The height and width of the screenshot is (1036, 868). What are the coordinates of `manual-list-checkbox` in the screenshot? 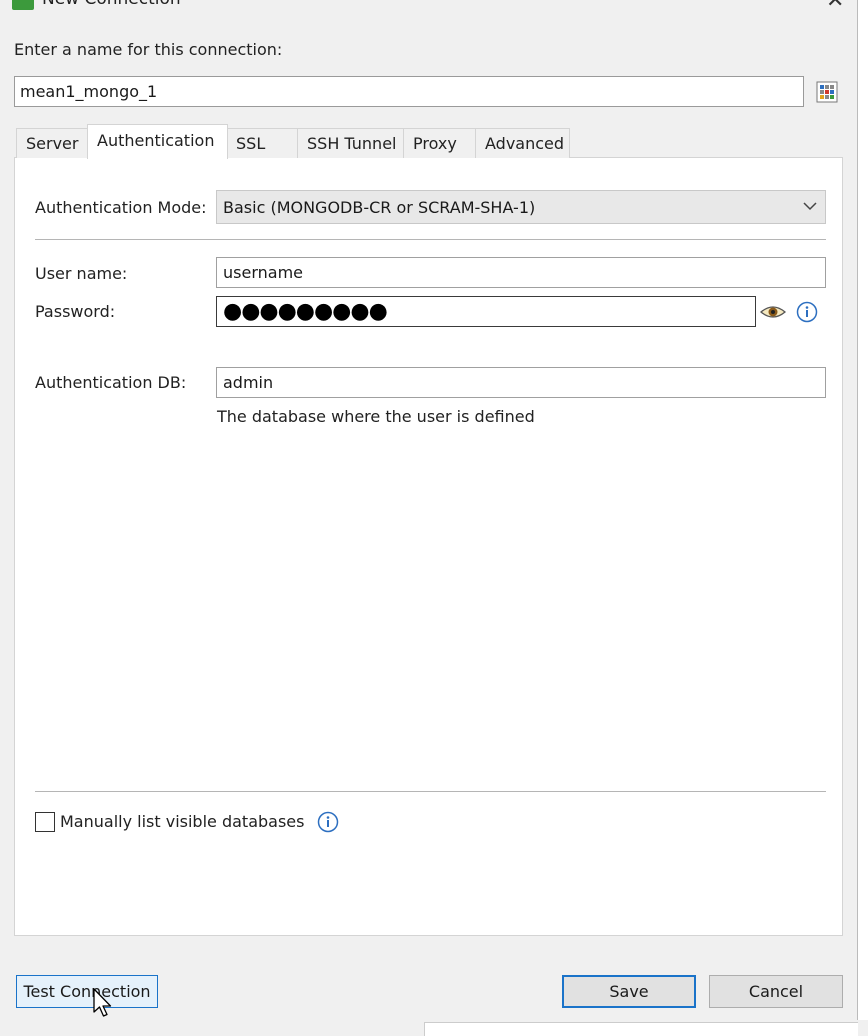 It's located at (45, 822).